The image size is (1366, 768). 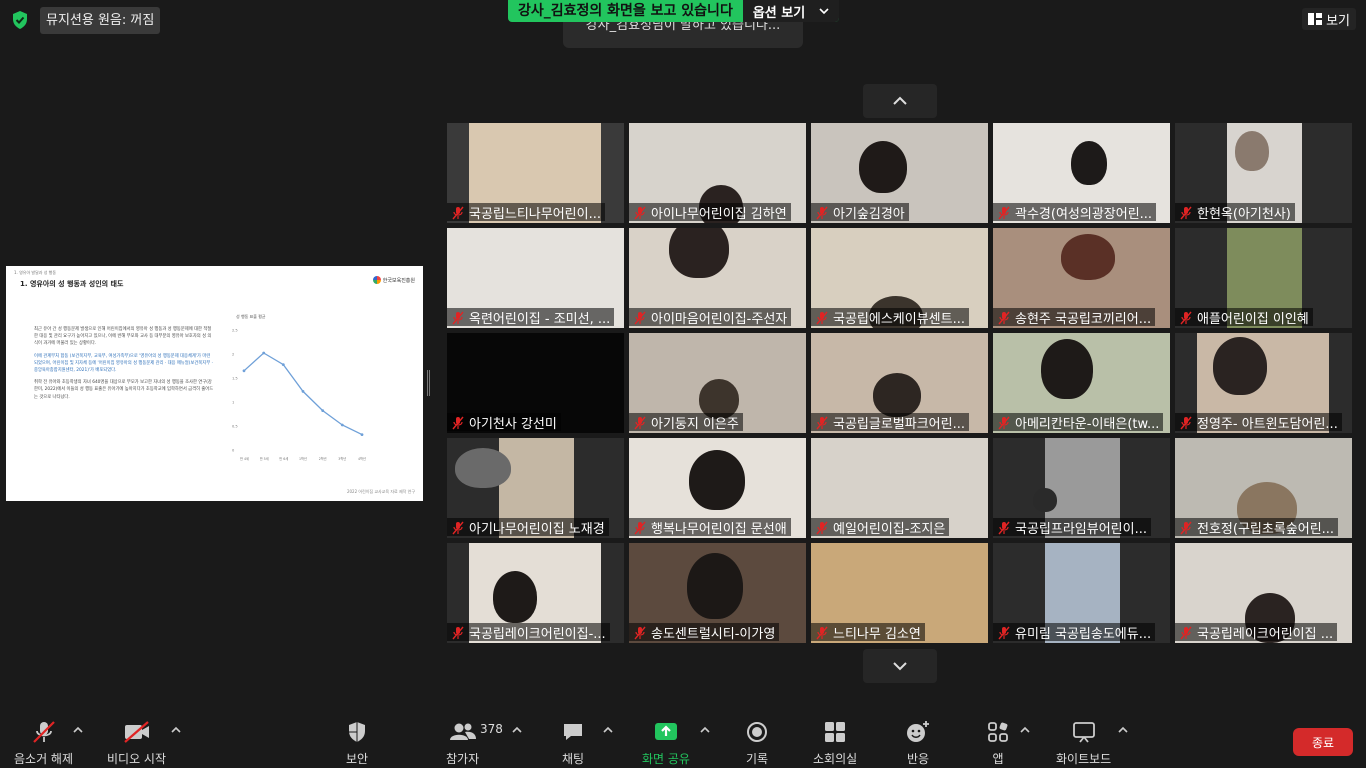 I want to click on participants-button: 참가자, so click(x=462, y=743).